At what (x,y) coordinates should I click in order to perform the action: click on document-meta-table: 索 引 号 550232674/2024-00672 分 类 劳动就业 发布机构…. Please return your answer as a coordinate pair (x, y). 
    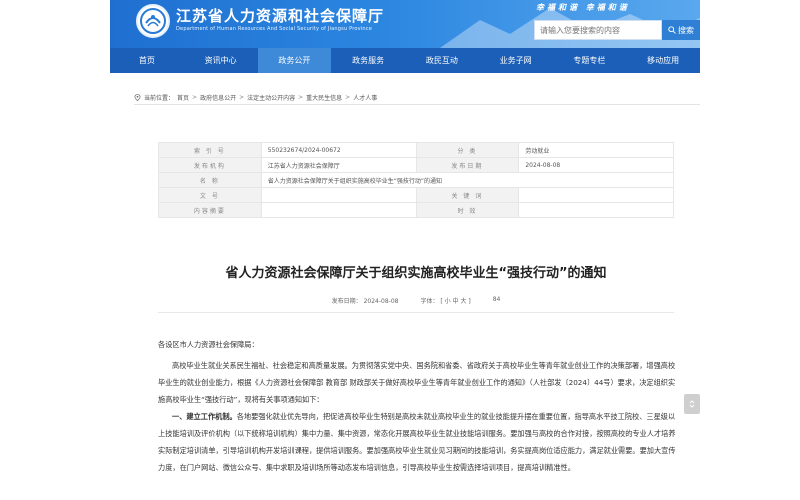
    Looking at the image, I should click on (416, 180).